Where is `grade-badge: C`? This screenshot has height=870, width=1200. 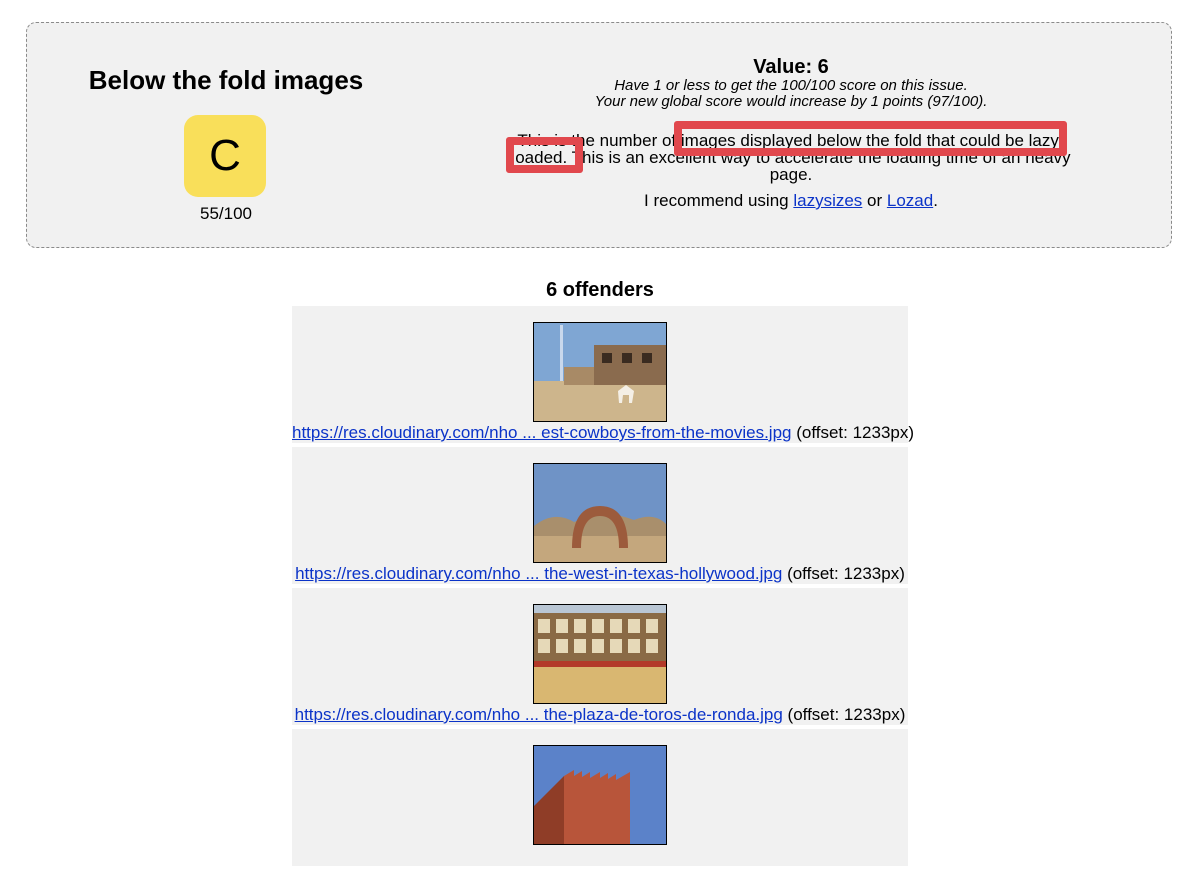
grade-badge: C is located at coordinates (225, 156).